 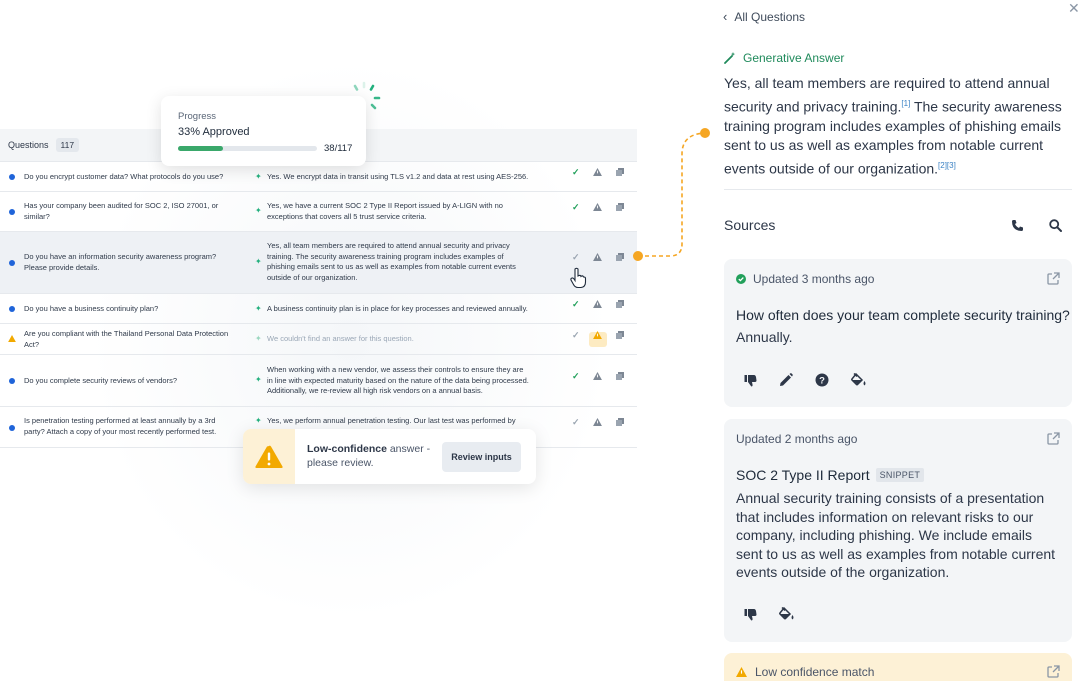 What do you see at coordinates (905, 103) in the screenshot?
I see `citation-1: [1]` at bounding box center [905, 103].